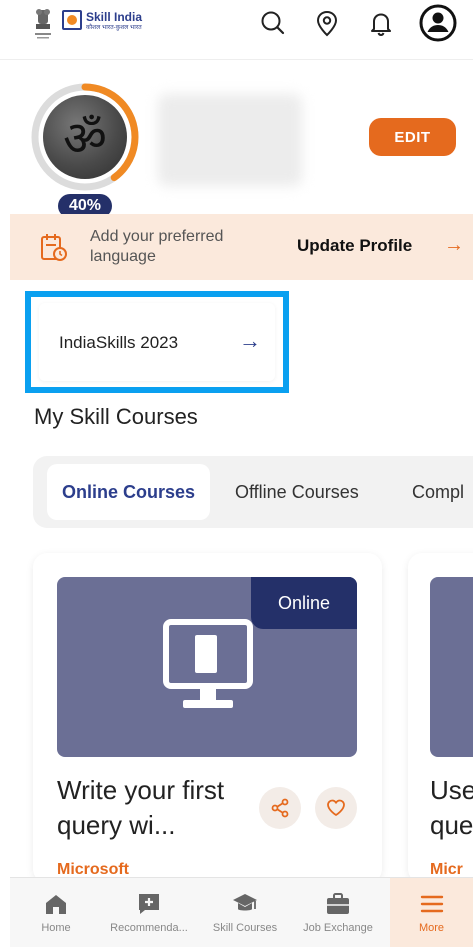  Describe the element at coordinates (54, 247) in the screenshot. I see `calendar-clock-icon` at that location.